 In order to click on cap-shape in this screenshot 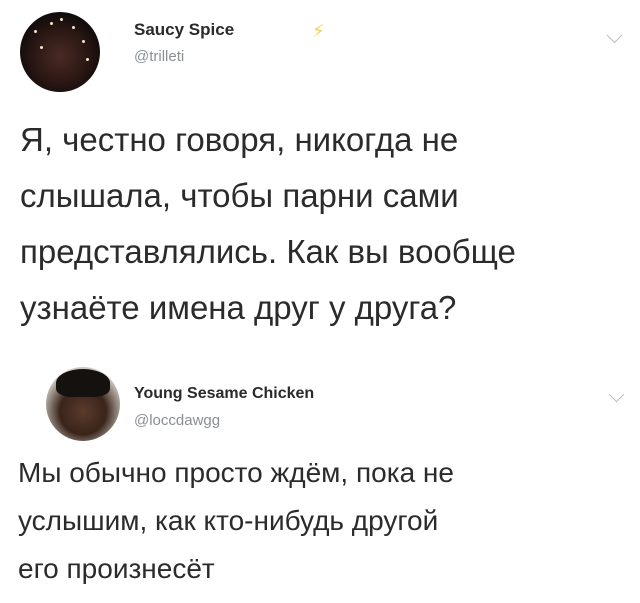, I will do `click(83, 383)`.